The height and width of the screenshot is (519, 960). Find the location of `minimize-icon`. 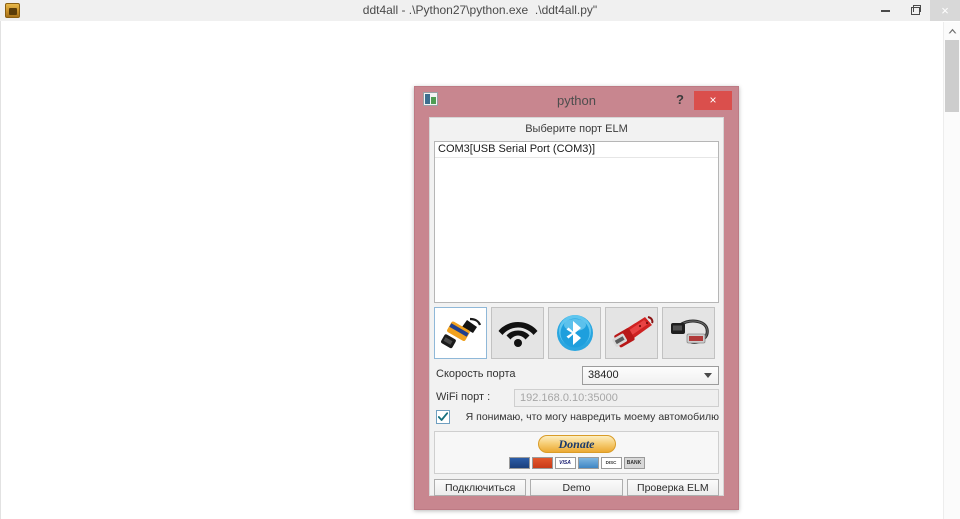

minimize-icon is located at coordinates (885, 10).